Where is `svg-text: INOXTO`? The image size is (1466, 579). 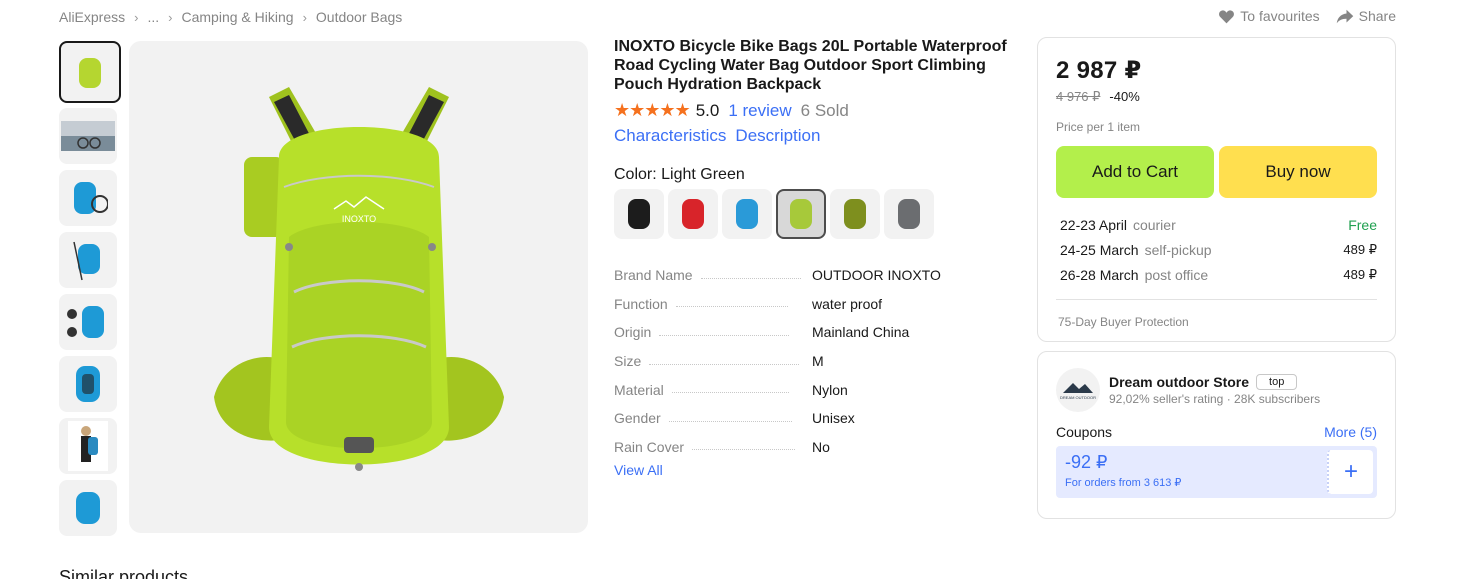 svg-text: INOXTO is located at coordinates (358, 219).